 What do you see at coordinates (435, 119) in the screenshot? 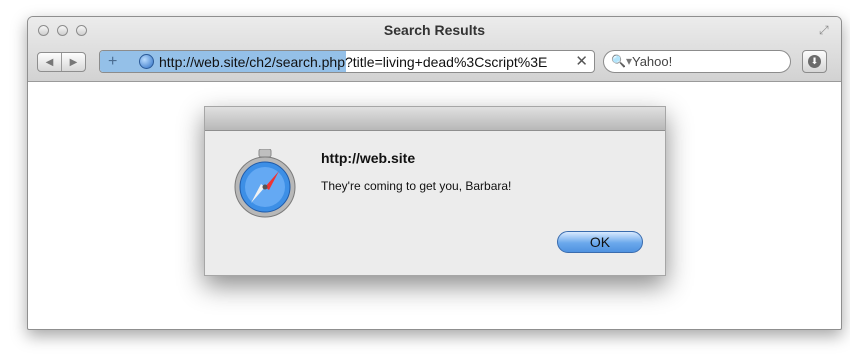
I see `dialog-title-bar` at bounding box center [435, 119].